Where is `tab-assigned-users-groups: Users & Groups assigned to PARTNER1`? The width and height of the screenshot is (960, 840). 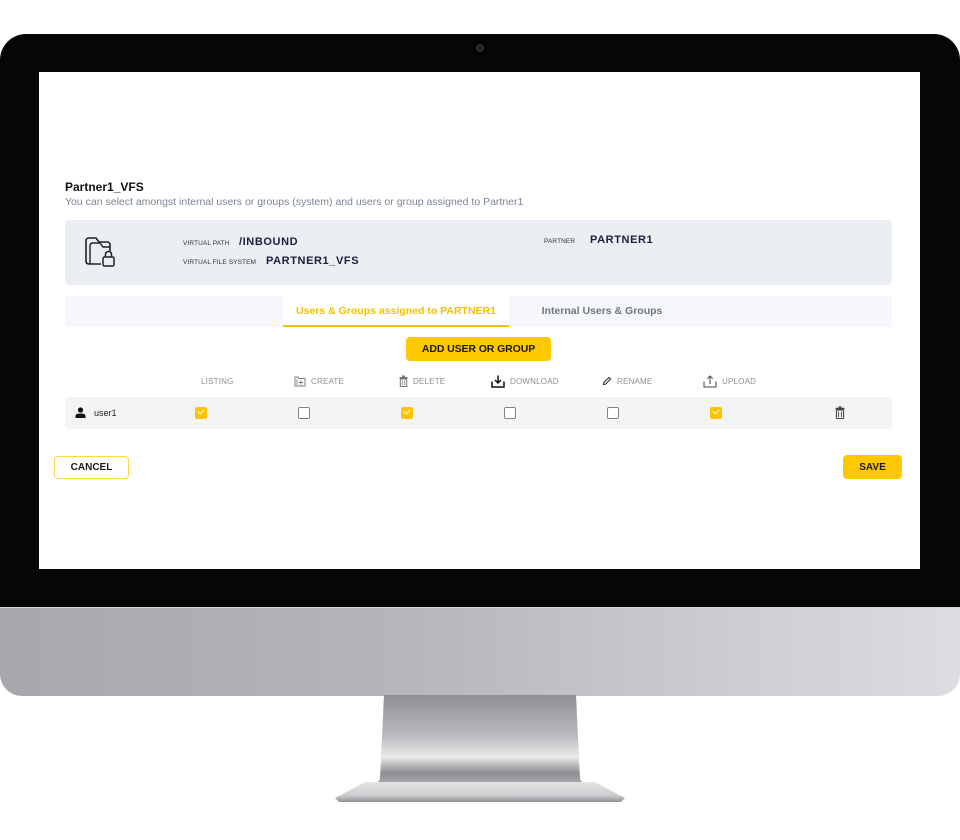
tab-assigned-users-groups: Users & Groups assigned to PARTNER1 is located at coordinates (396, 311).